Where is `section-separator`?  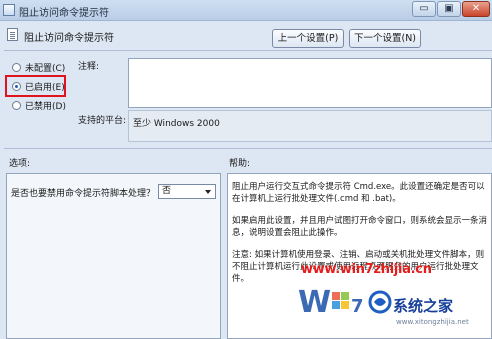
section-separator is located at coordinates (248, 148).